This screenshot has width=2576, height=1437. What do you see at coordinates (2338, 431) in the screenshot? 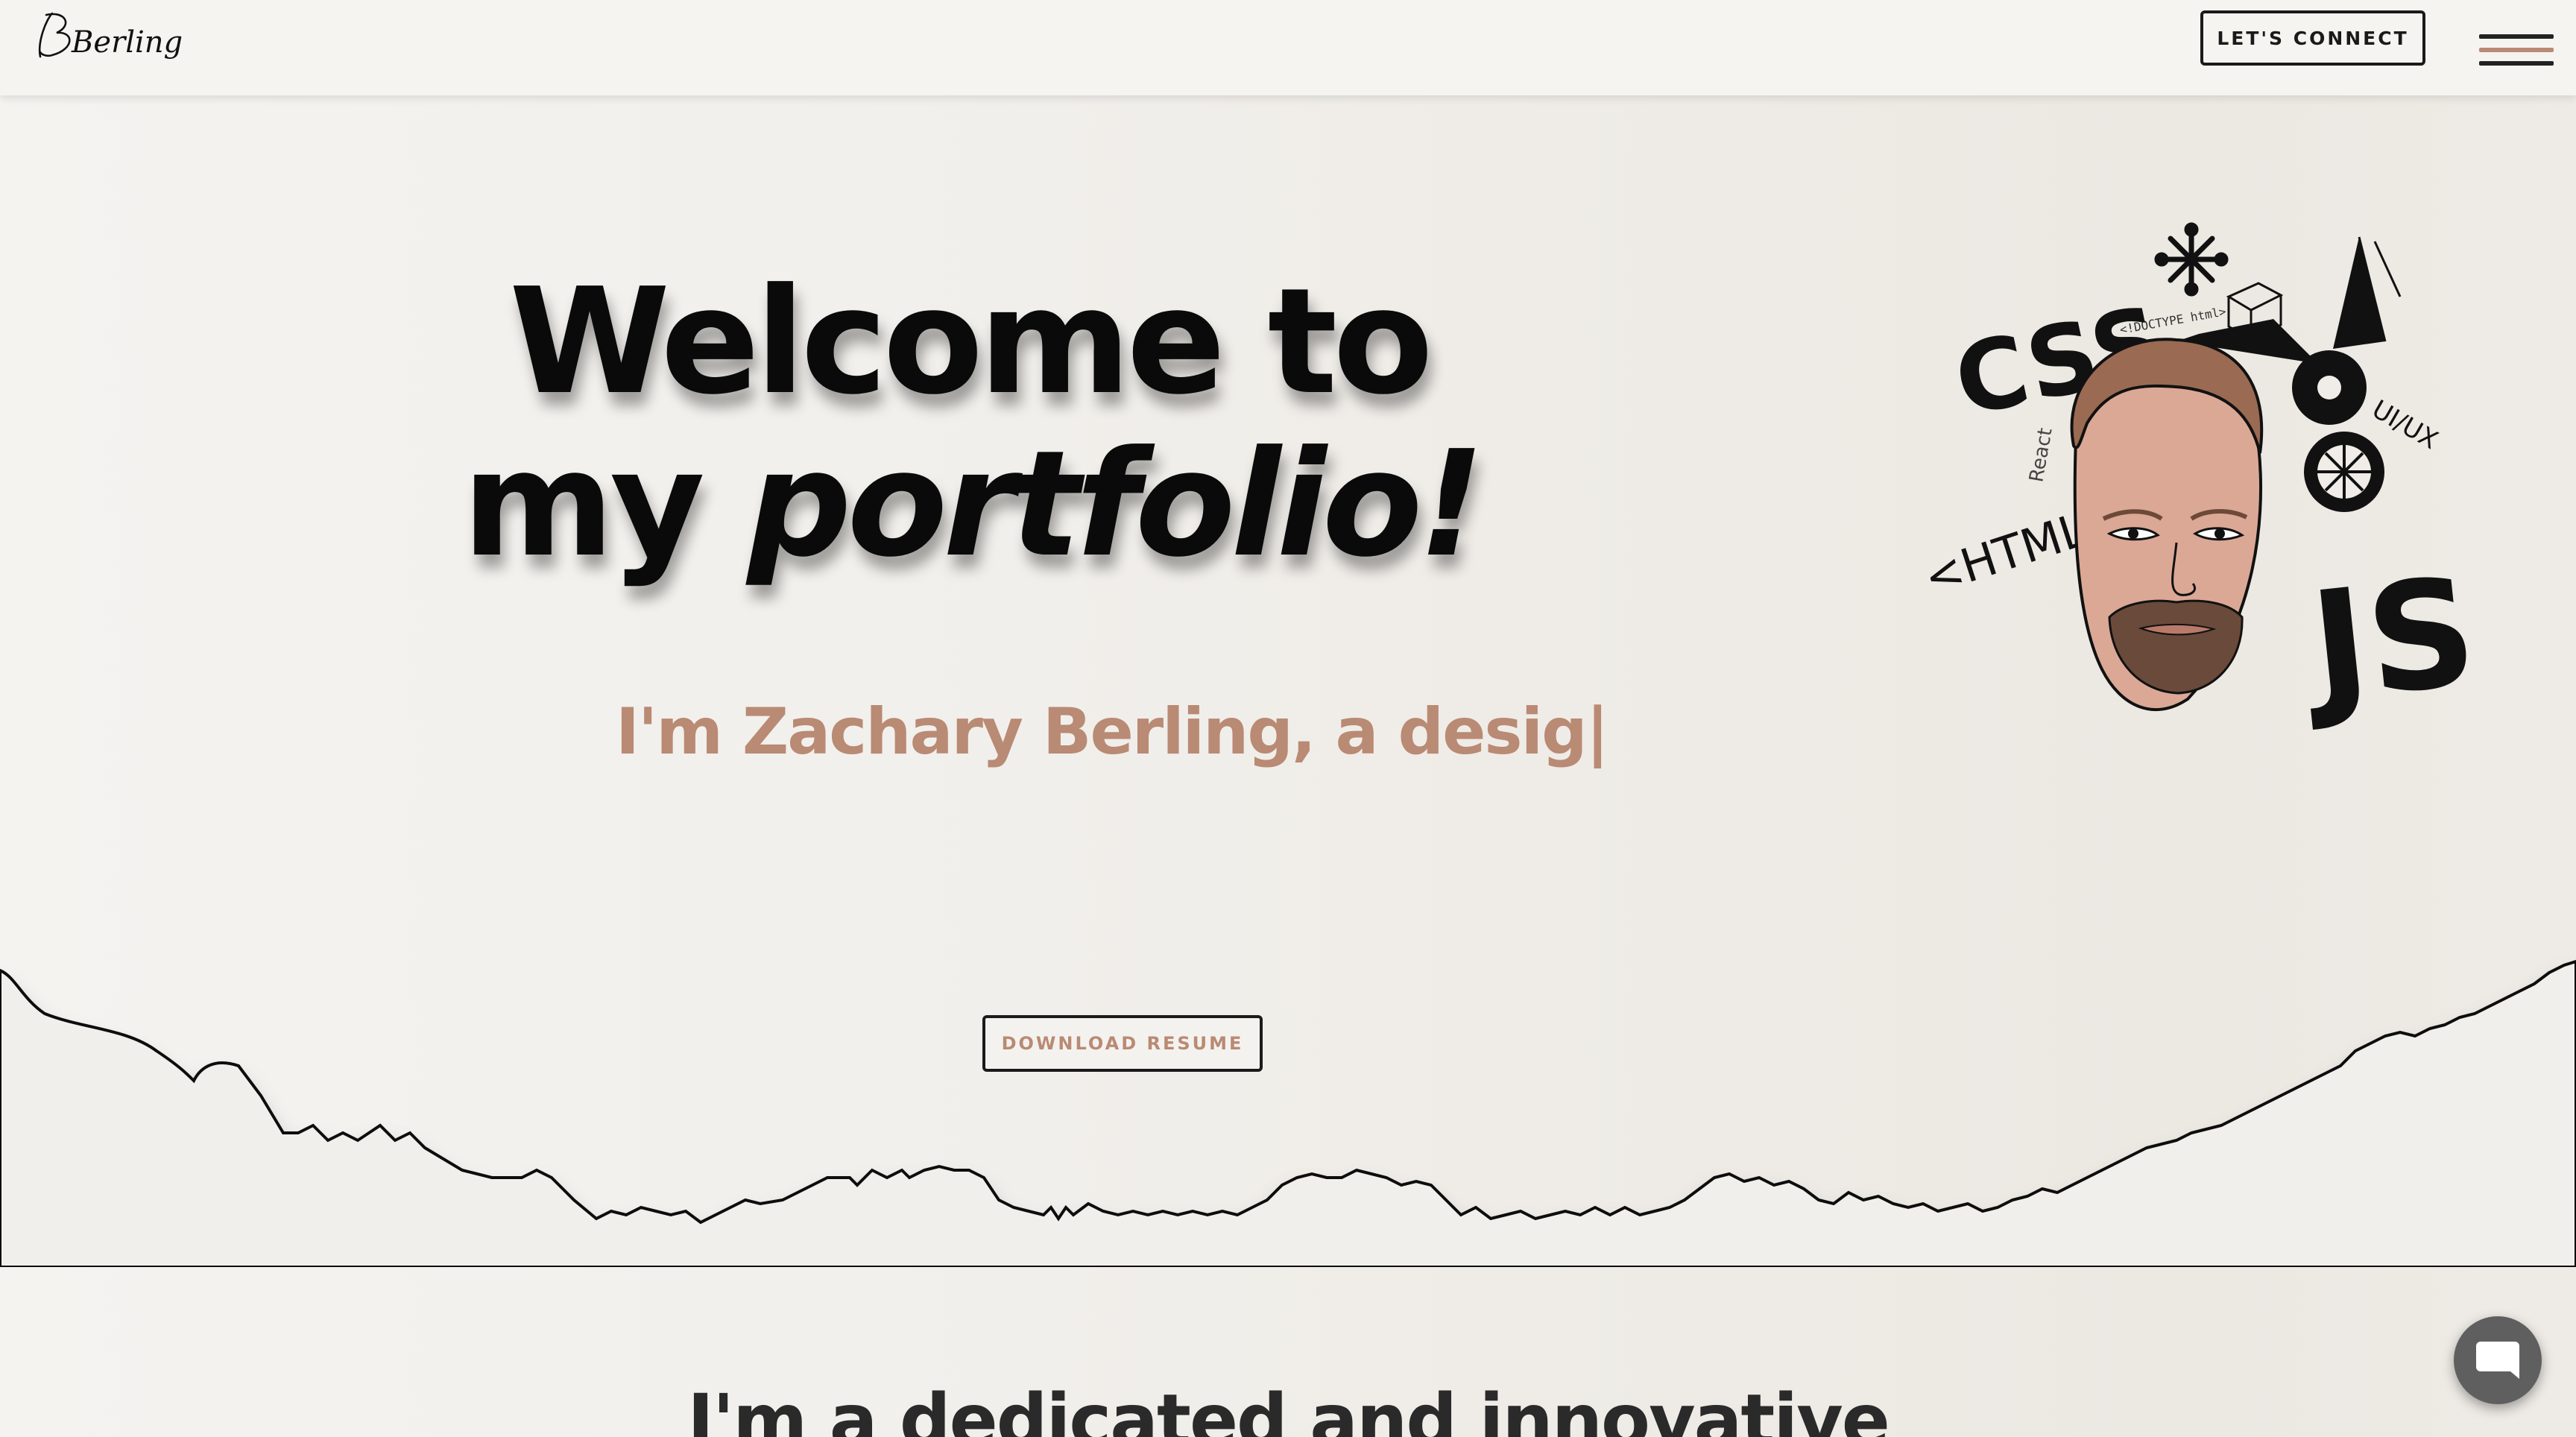
I see `gear-icon` at bounding box center [2338, 431].